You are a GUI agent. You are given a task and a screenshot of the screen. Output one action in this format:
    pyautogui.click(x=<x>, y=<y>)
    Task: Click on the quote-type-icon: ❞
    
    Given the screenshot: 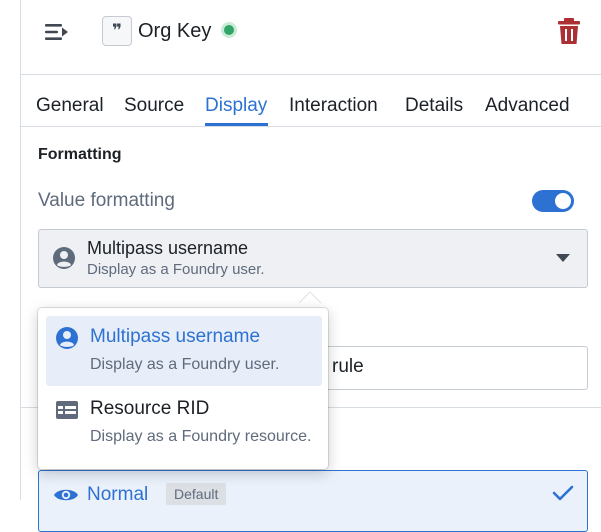 What is the action you would take?
    pyautogui.click(x=117, y=31)
    